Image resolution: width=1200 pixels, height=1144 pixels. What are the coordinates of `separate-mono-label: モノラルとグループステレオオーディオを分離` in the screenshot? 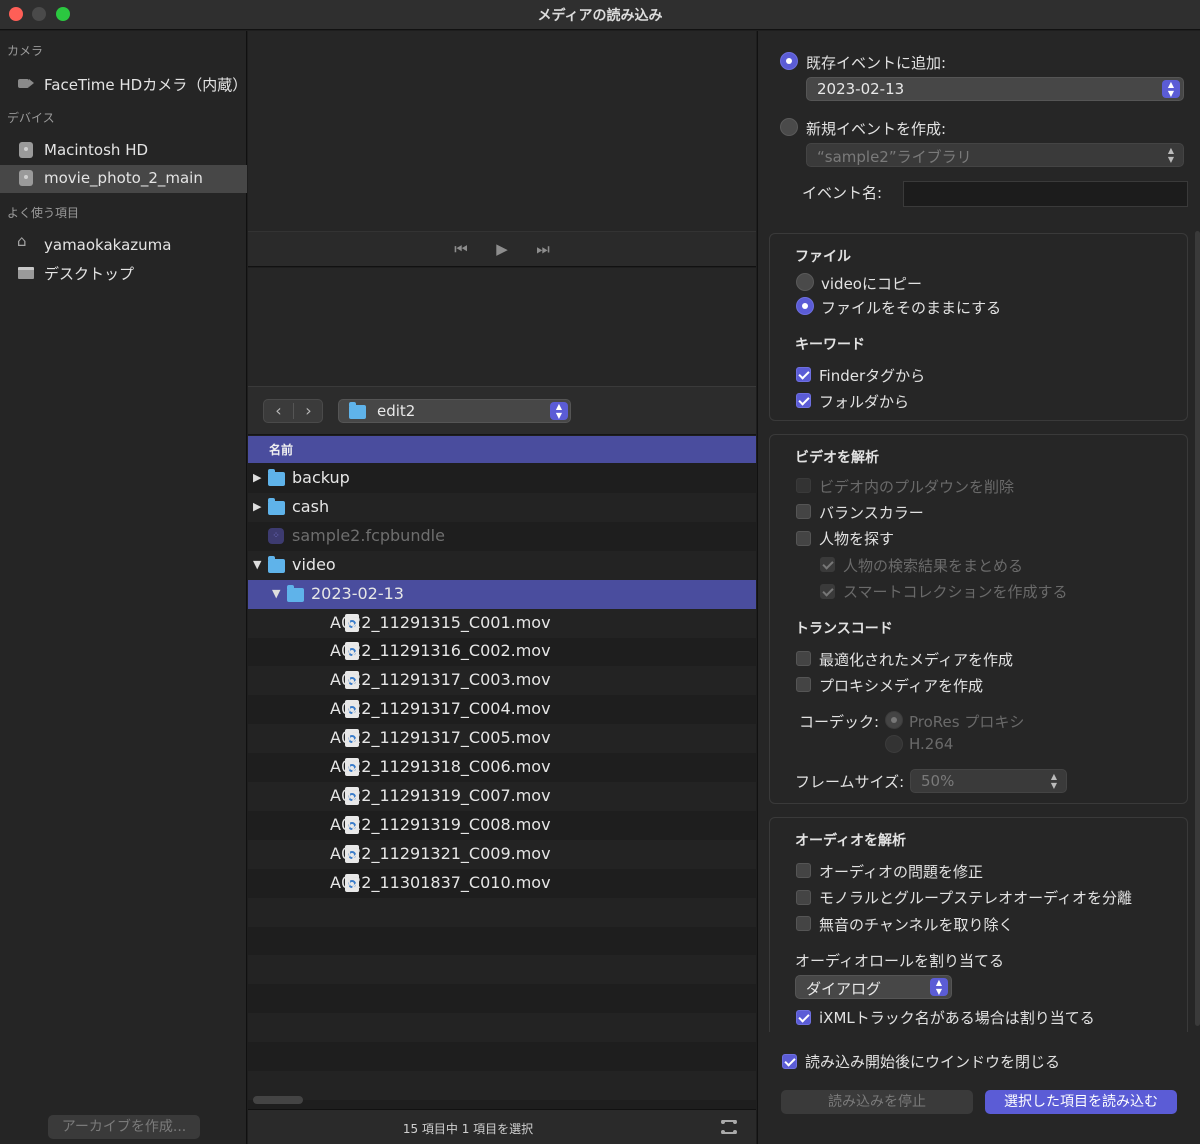 It's located at (976, 898).